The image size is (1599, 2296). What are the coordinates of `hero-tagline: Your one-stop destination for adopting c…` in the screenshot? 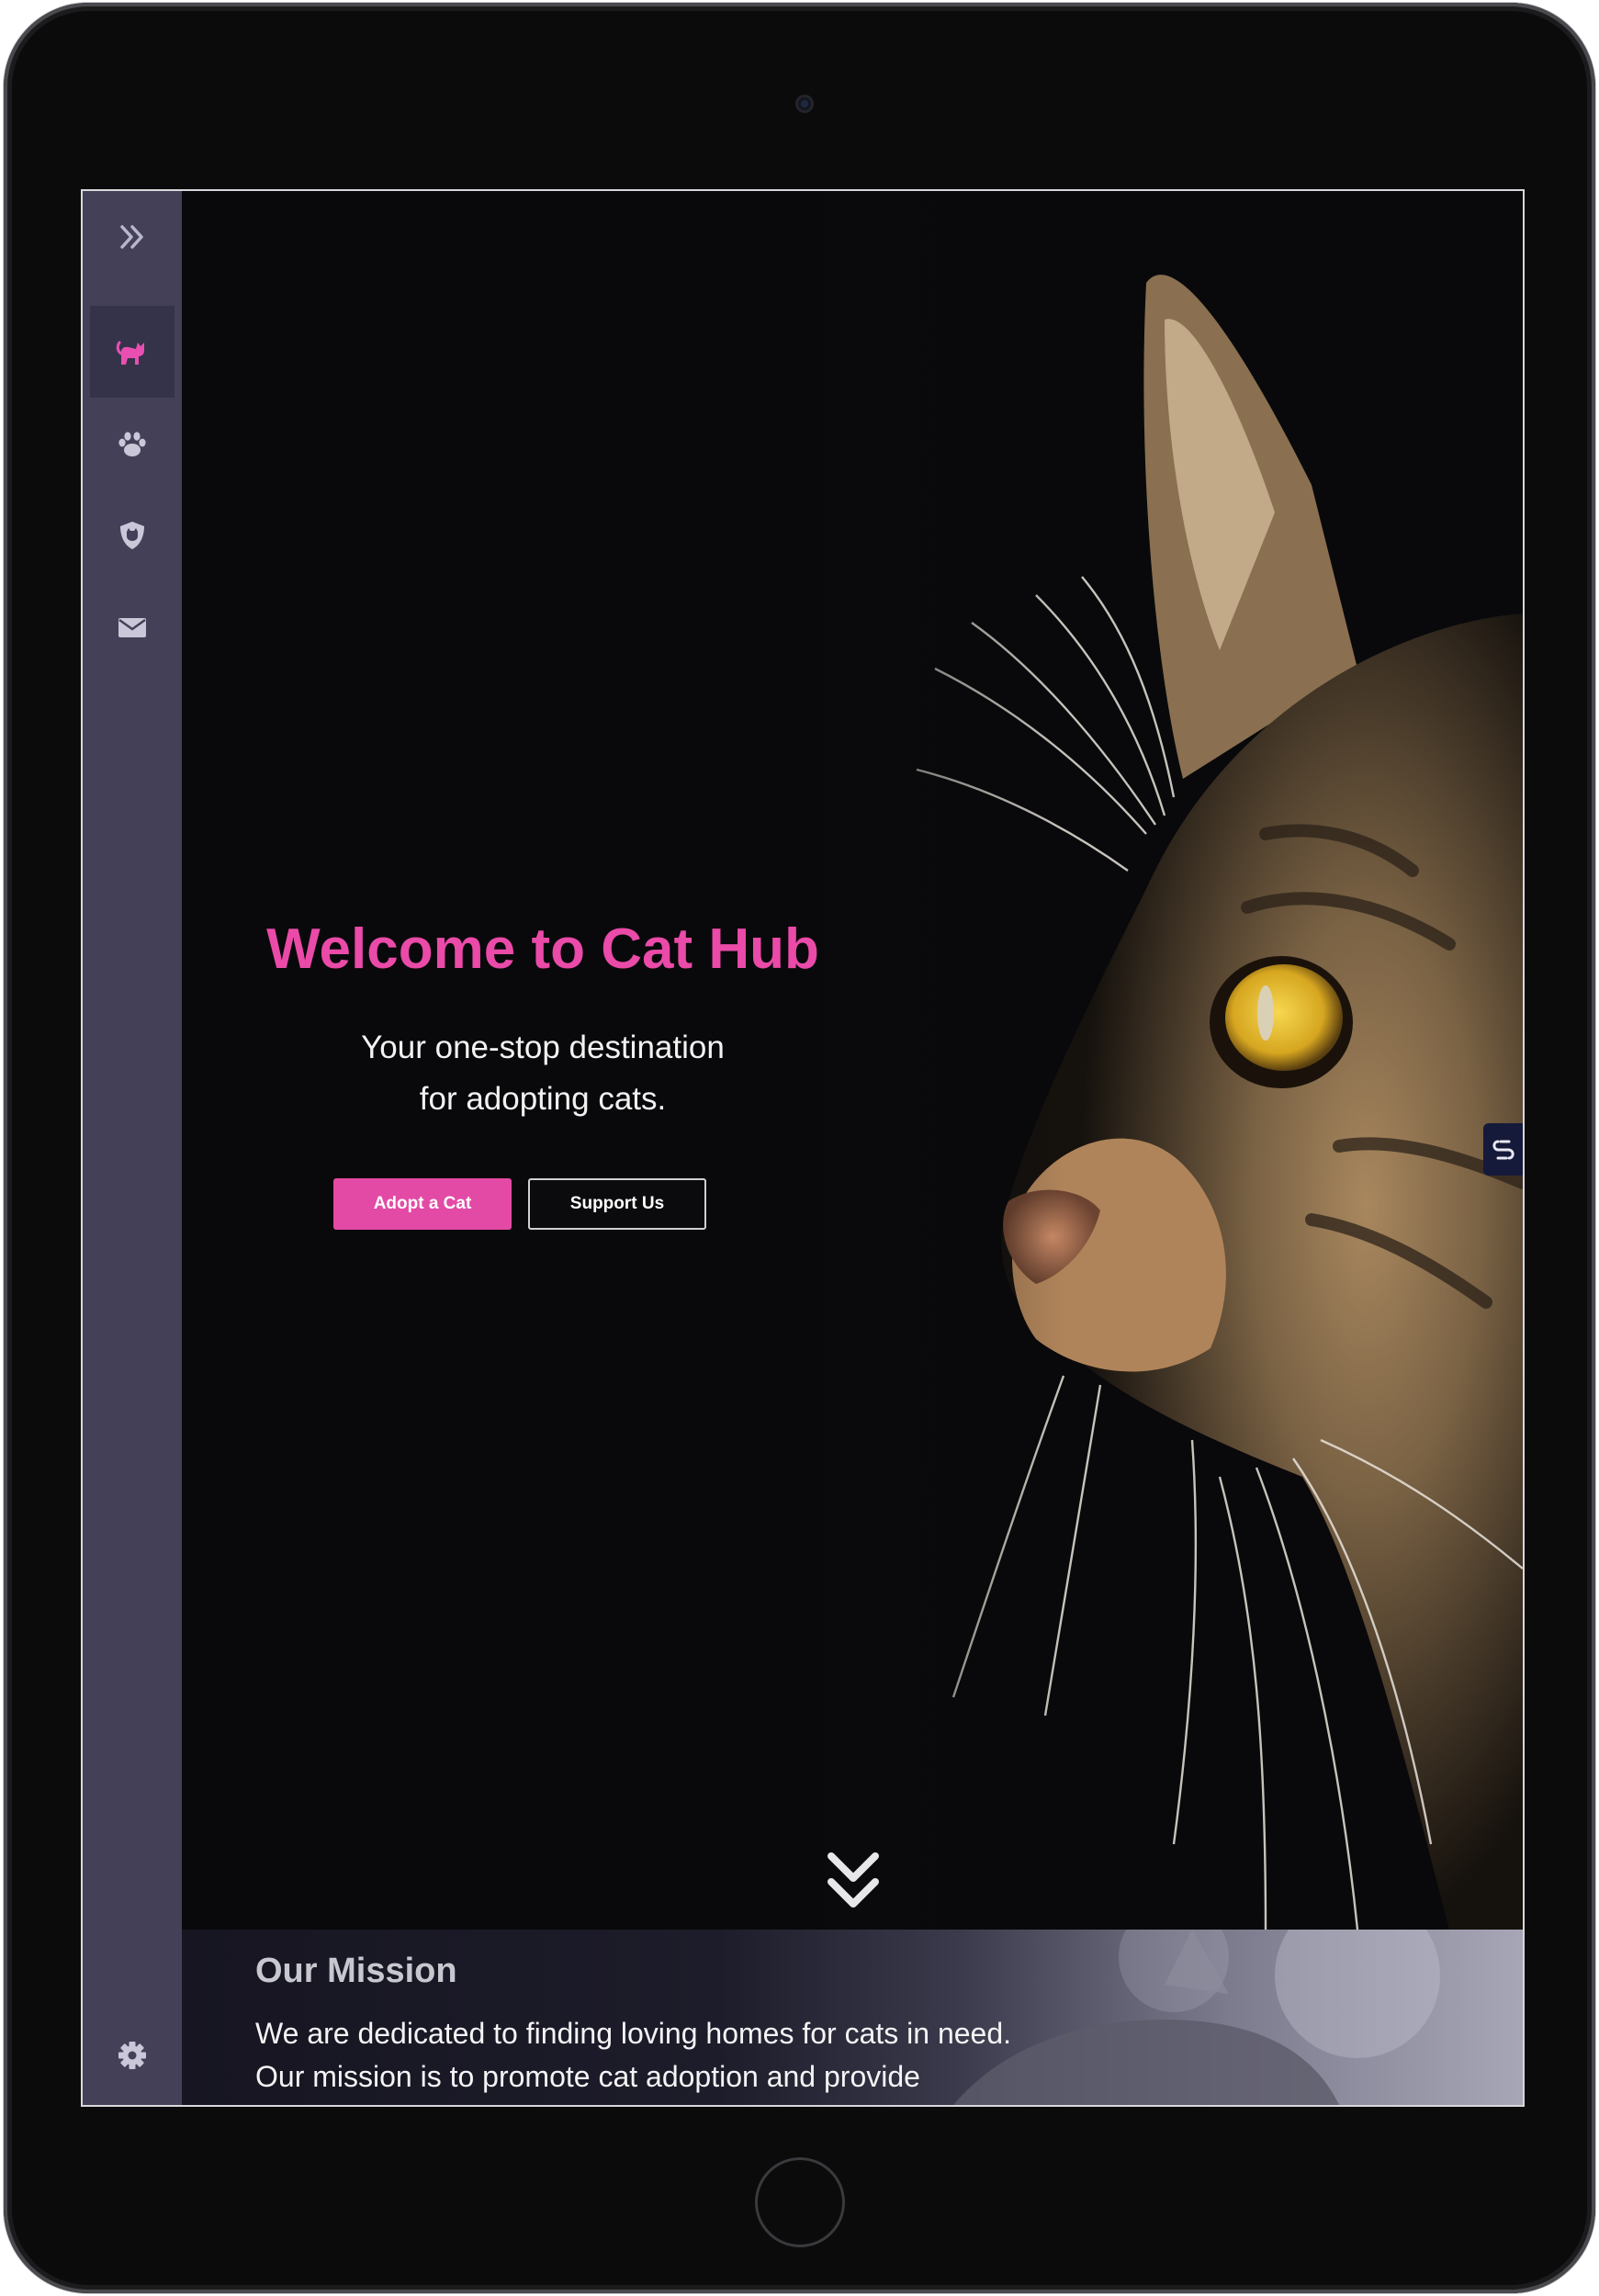 It's located at (543, 1073).